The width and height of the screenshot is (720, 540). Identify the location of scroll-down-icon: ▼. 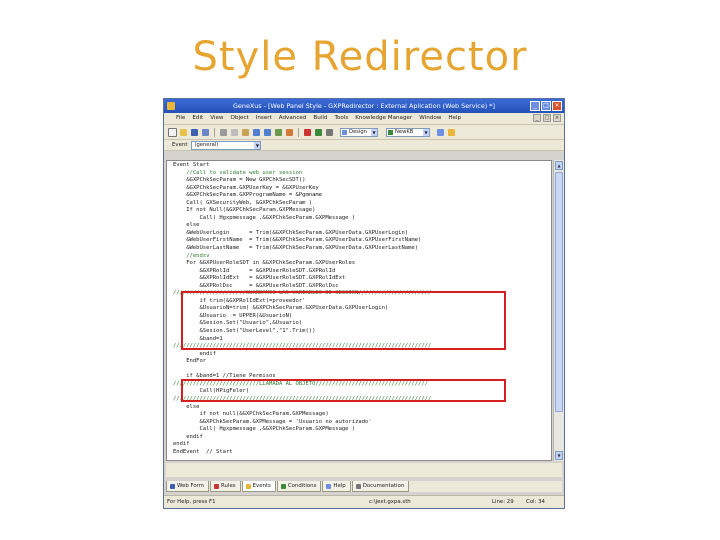
(559, 455).